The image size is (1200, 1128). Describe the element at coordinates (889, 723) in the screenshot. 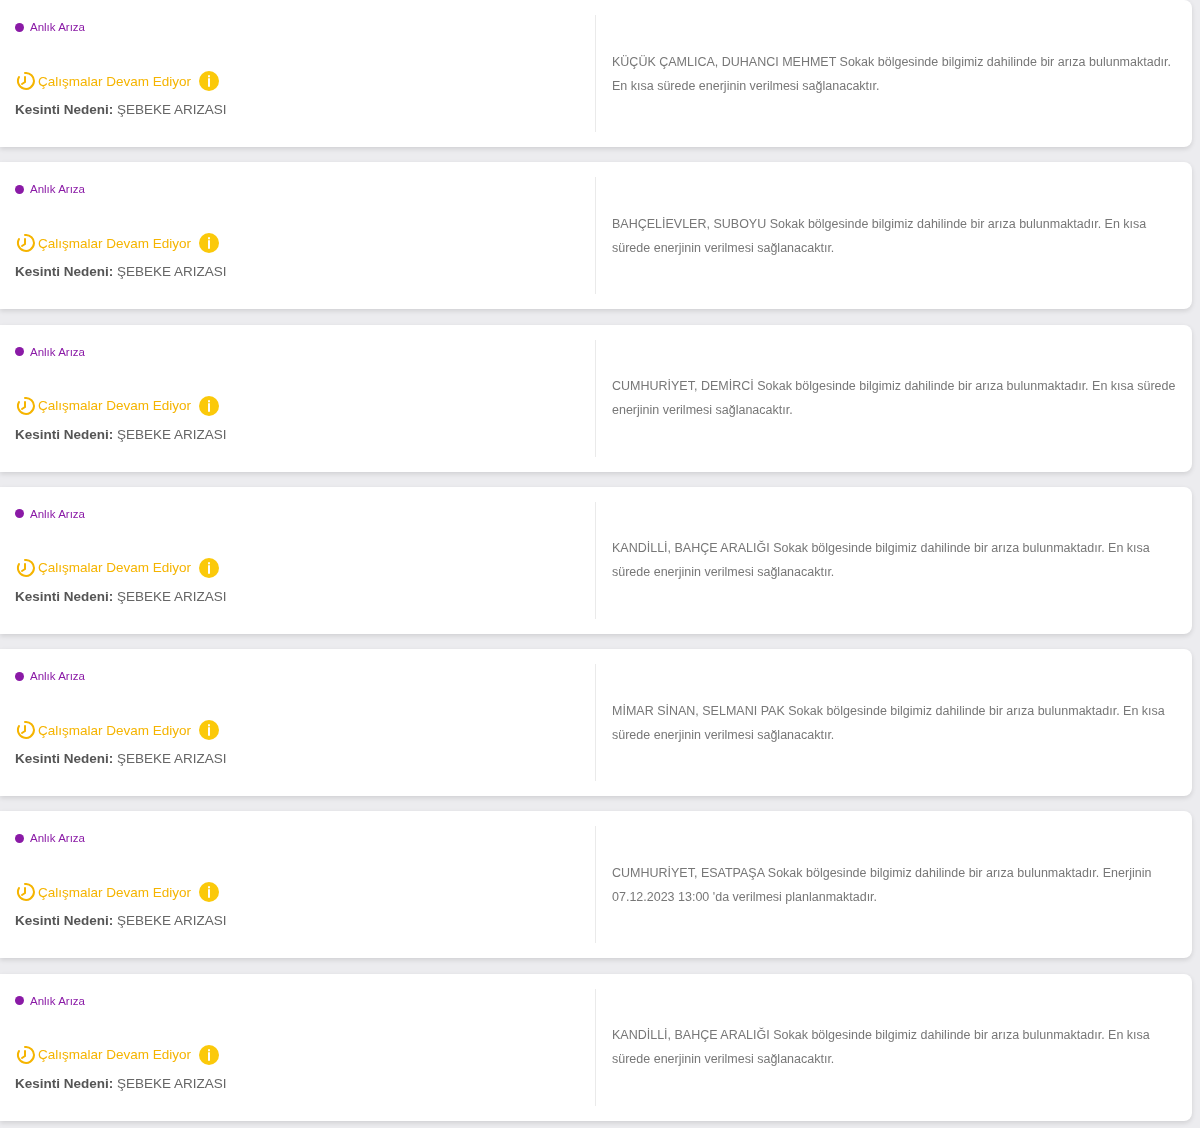

I see `outage-description: MİMAR SİNAN, SELMANI PAK Sokak bölgesinde bilgimiz dahilinde bir arıza bulunmaktadır. En kısa sürede enerjinin verilmesi sağlanacaktır.` at that location.